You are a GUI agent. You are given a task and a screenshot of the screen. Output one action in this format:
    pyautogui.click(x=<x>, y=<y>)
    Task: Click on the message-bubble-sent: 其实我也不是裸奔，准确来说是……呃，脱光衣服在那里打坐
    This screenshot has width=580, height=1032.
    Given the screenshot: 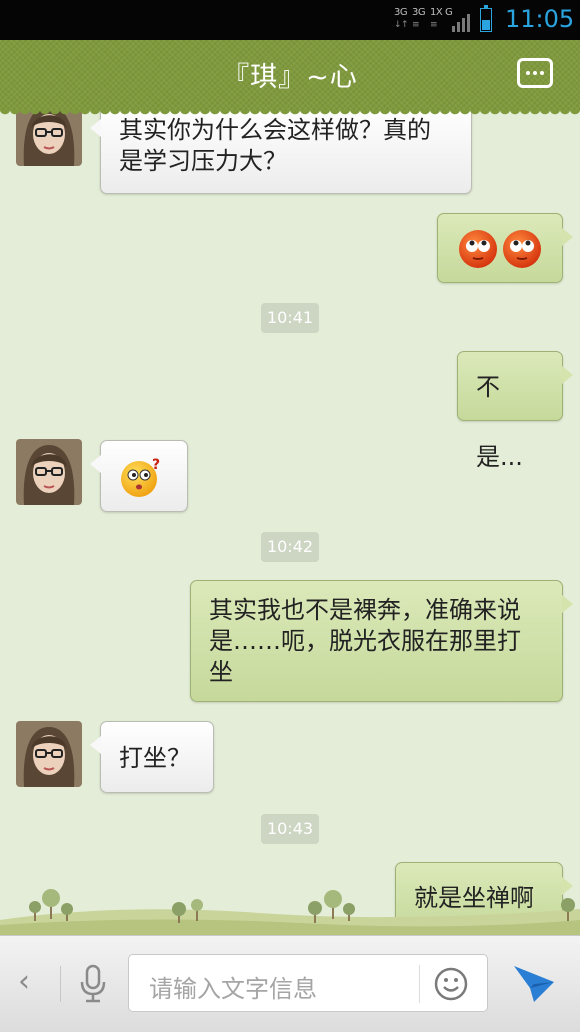 What is the action you would take?
    pyautogui.click(x=381, y=641)
    